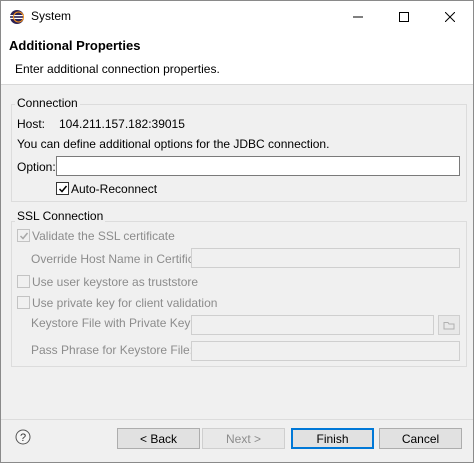 Image resolution: width=474 pixels, height=463 pixels. Describe the element at coordinates (17, 17) in the screenshot. I see `eclipse-app-icon` at that location.